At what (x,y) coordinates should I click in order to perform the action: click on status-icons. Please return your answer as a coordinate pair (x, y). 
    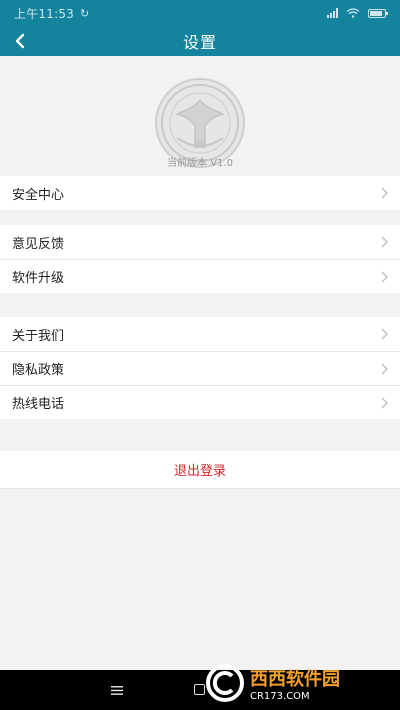
    Looking at the image, I should click on (357, 13).